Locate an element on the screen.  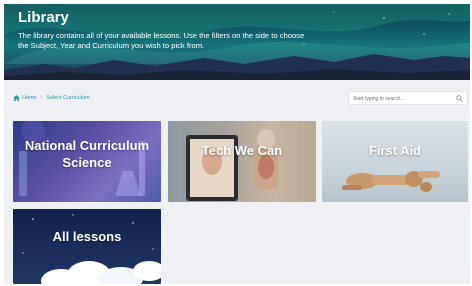
tile-all-lessons: All lessons is located at coordinates (87, 246).